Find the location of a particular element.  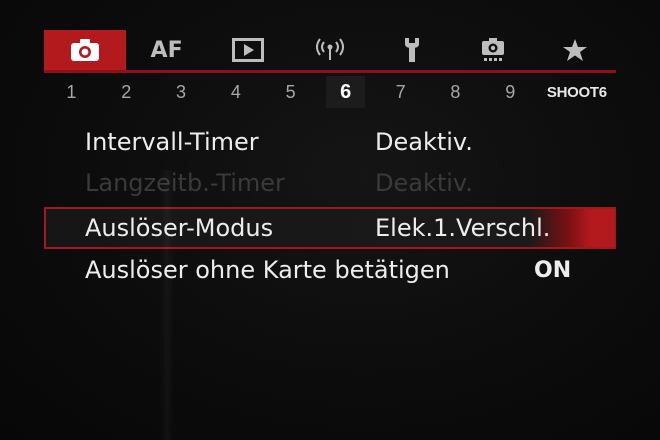

shoot-page-indicator: SHOOT6 is located at coordinates (576, 92).